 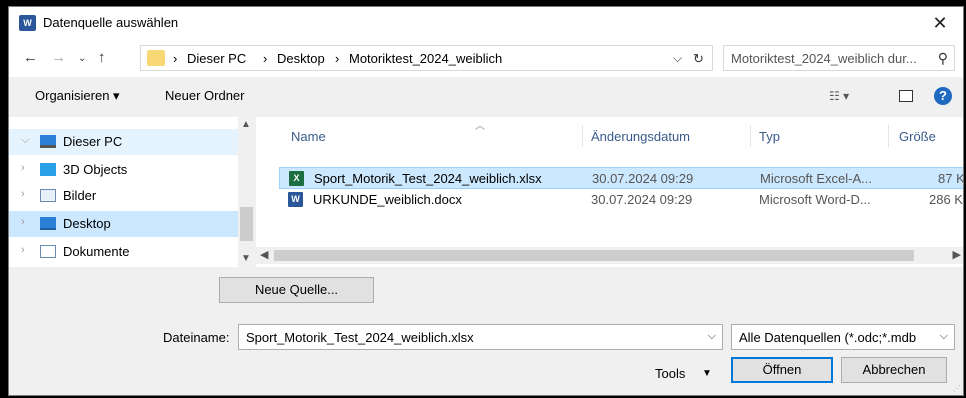 I want to click on computer-icon, so click(x=48, y=141).